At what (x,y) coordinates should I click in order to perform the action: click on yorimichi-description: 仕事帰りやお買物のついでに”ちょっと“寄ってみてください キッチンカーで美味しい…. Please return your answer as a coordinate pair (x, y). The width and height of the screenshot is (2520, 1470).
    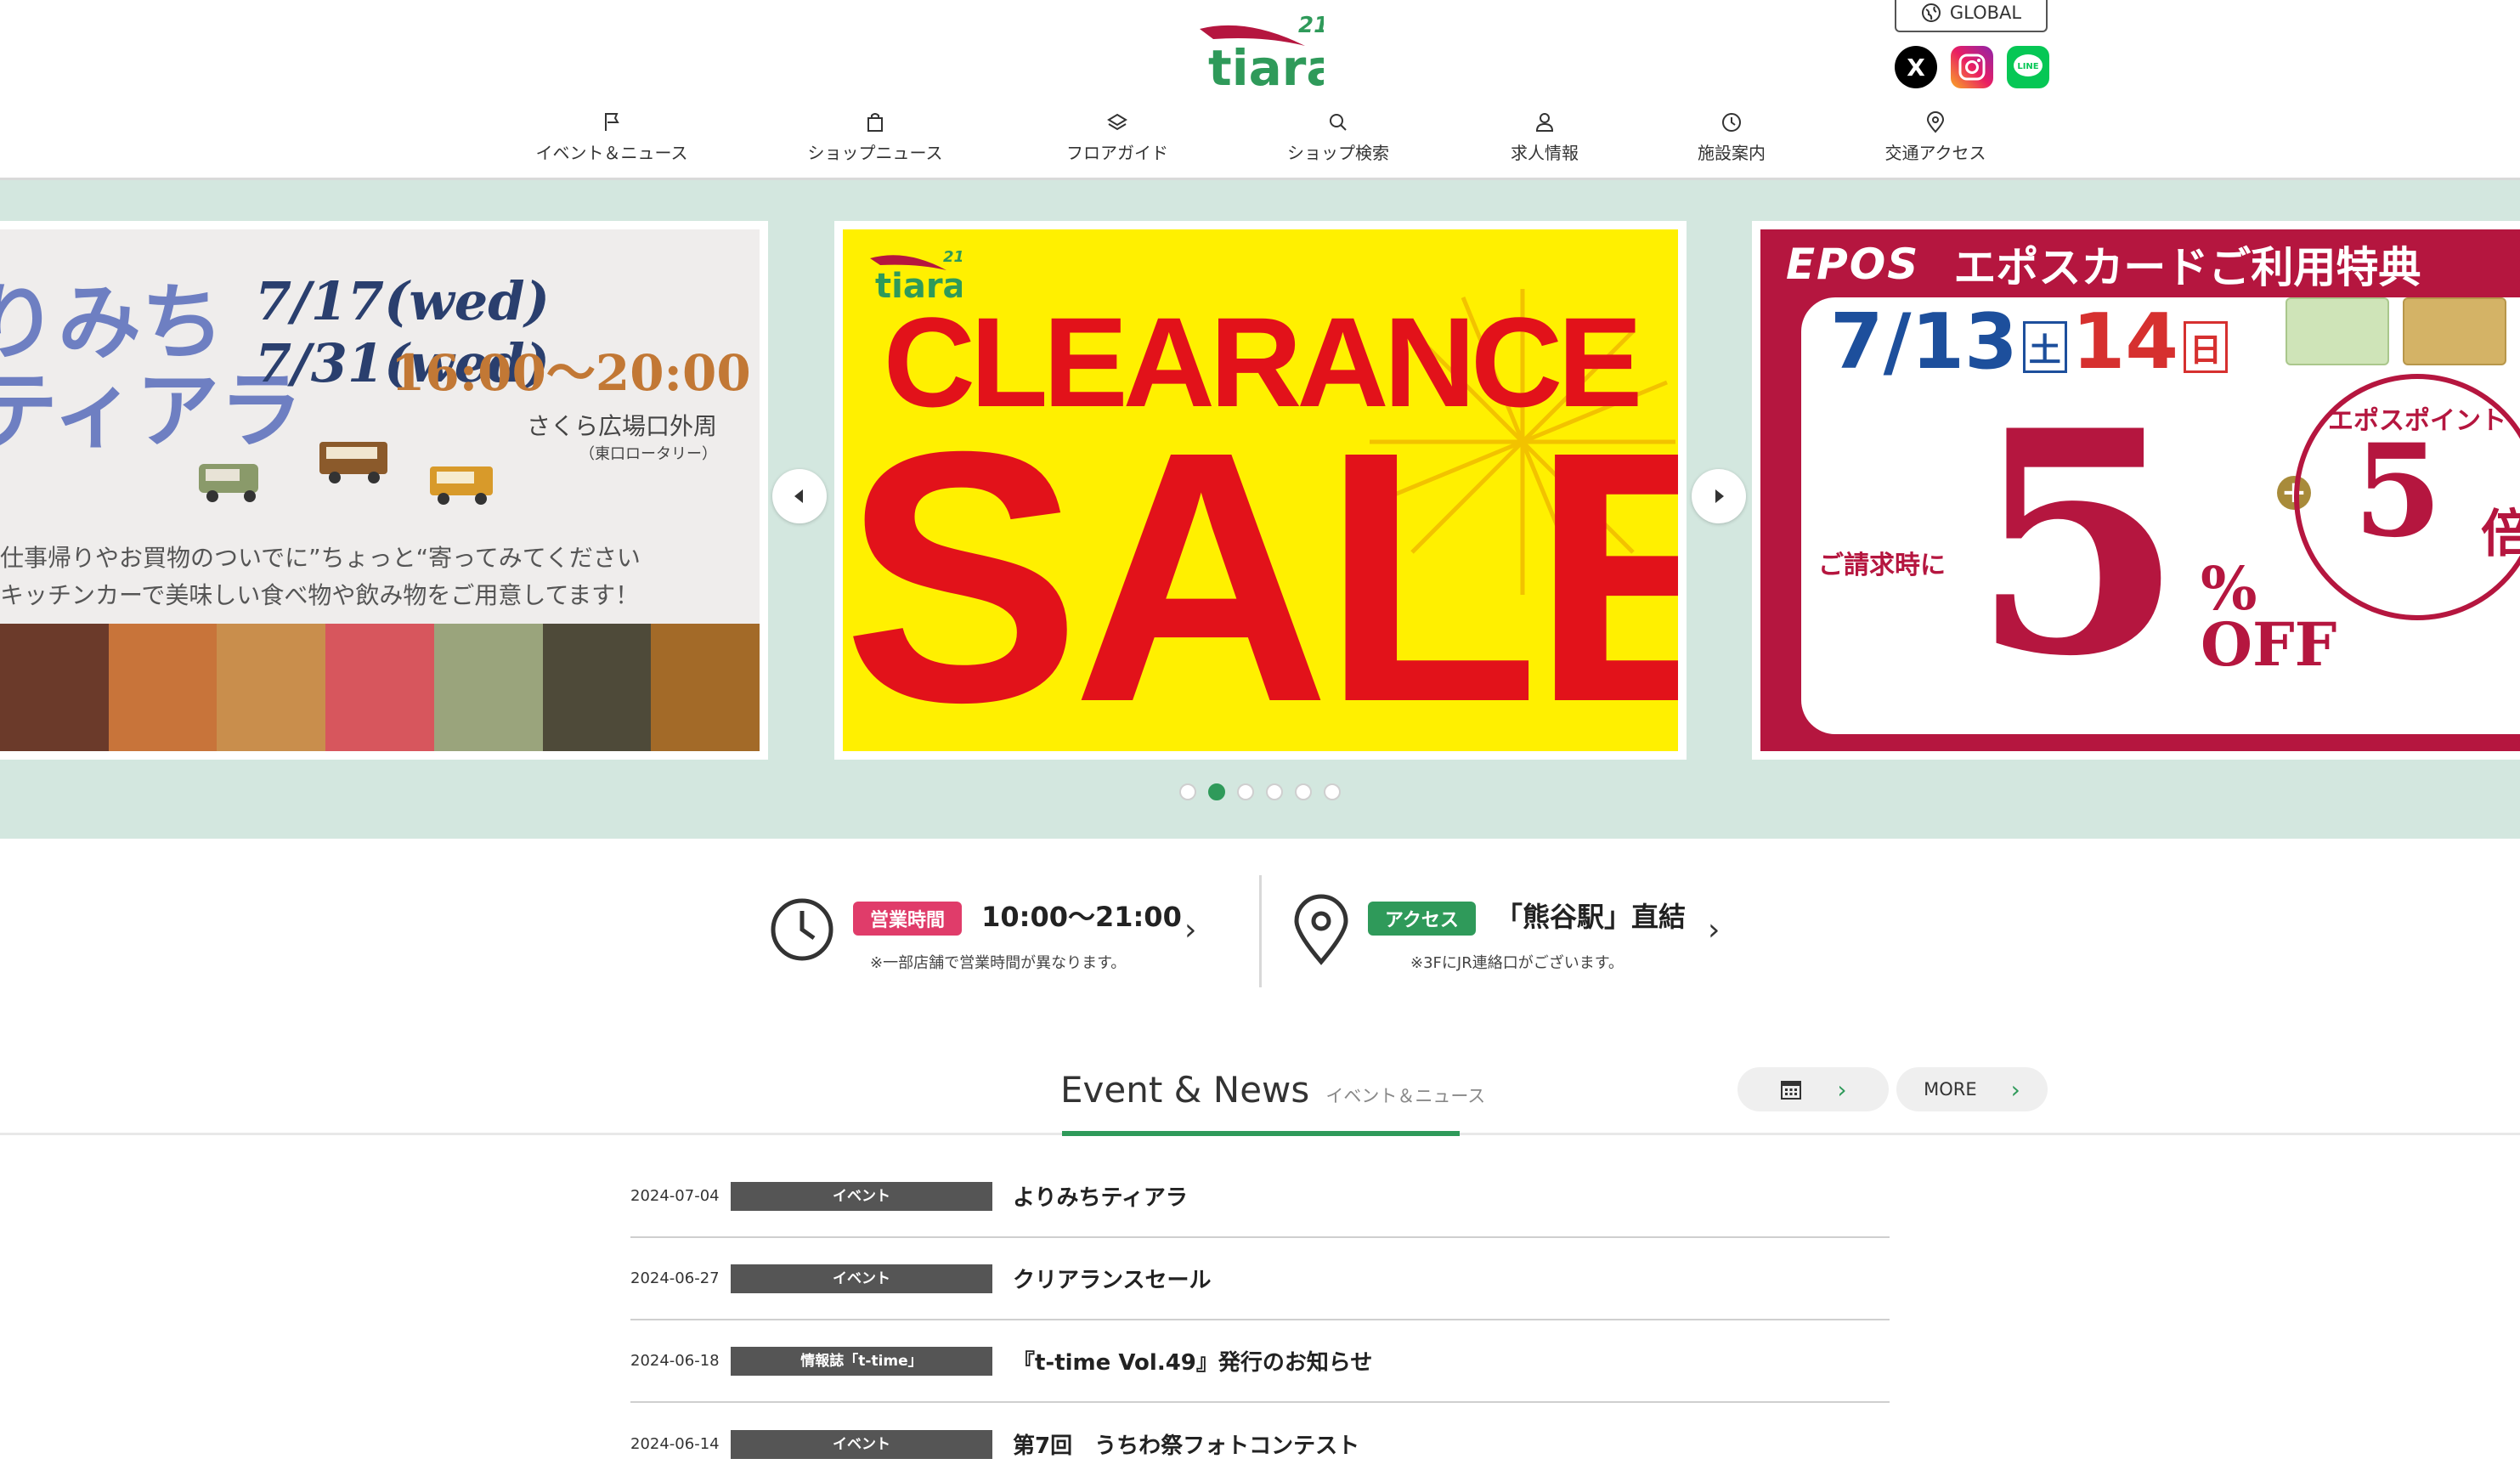
    Looking at the image, I should click on (320, 576).